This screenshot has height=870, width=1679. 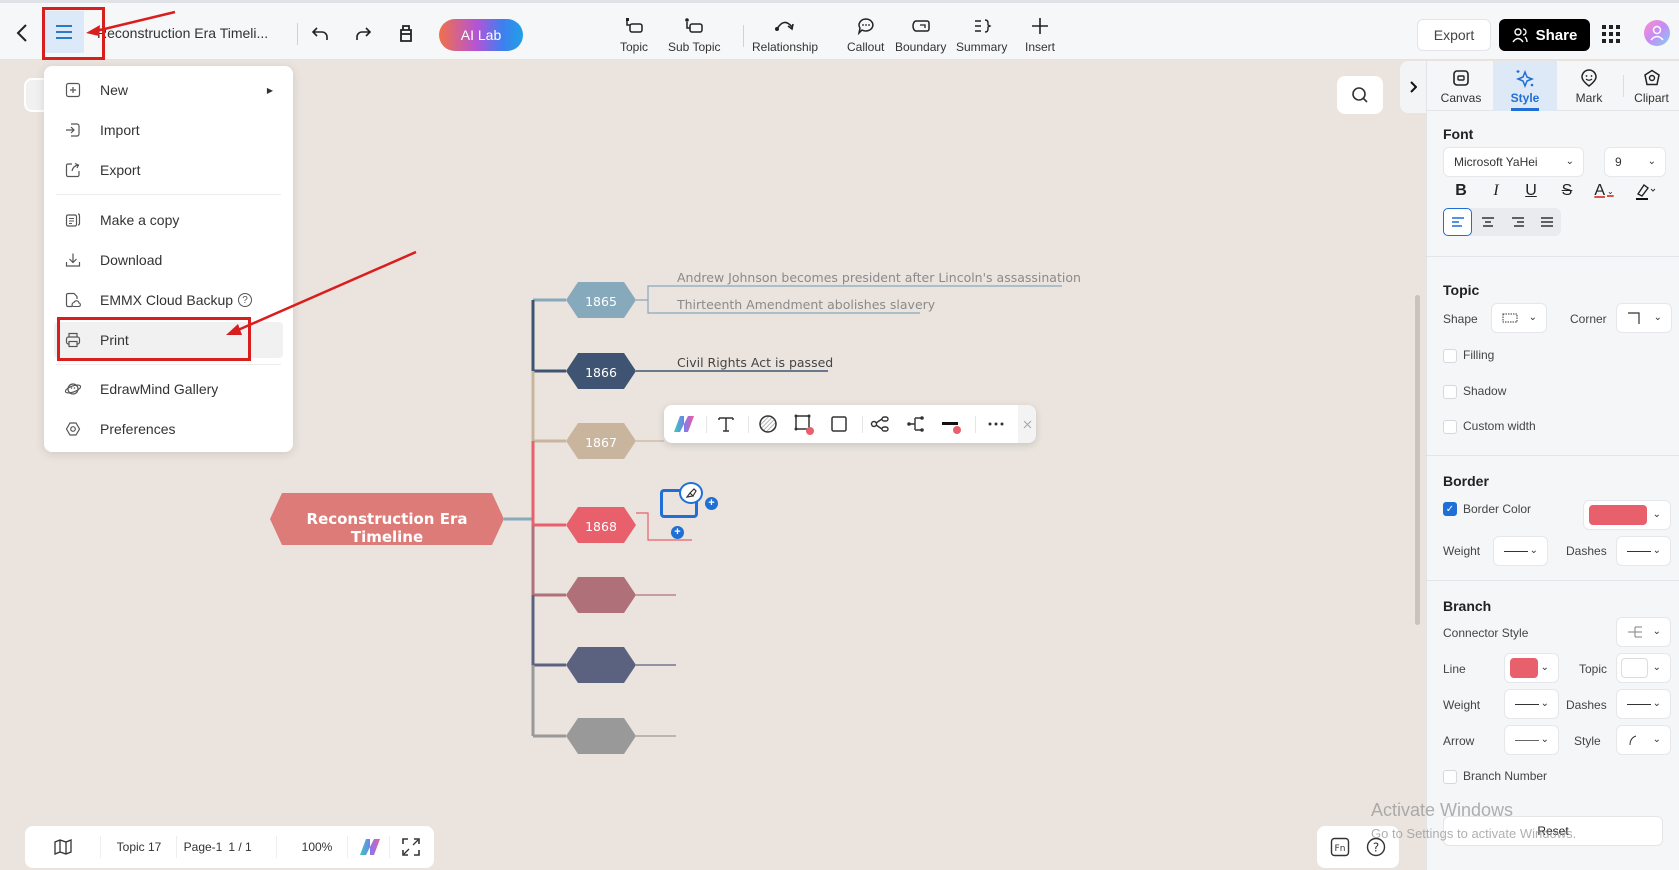 I want to click on tab-mark: Mark, so click(x=1589, y=86).